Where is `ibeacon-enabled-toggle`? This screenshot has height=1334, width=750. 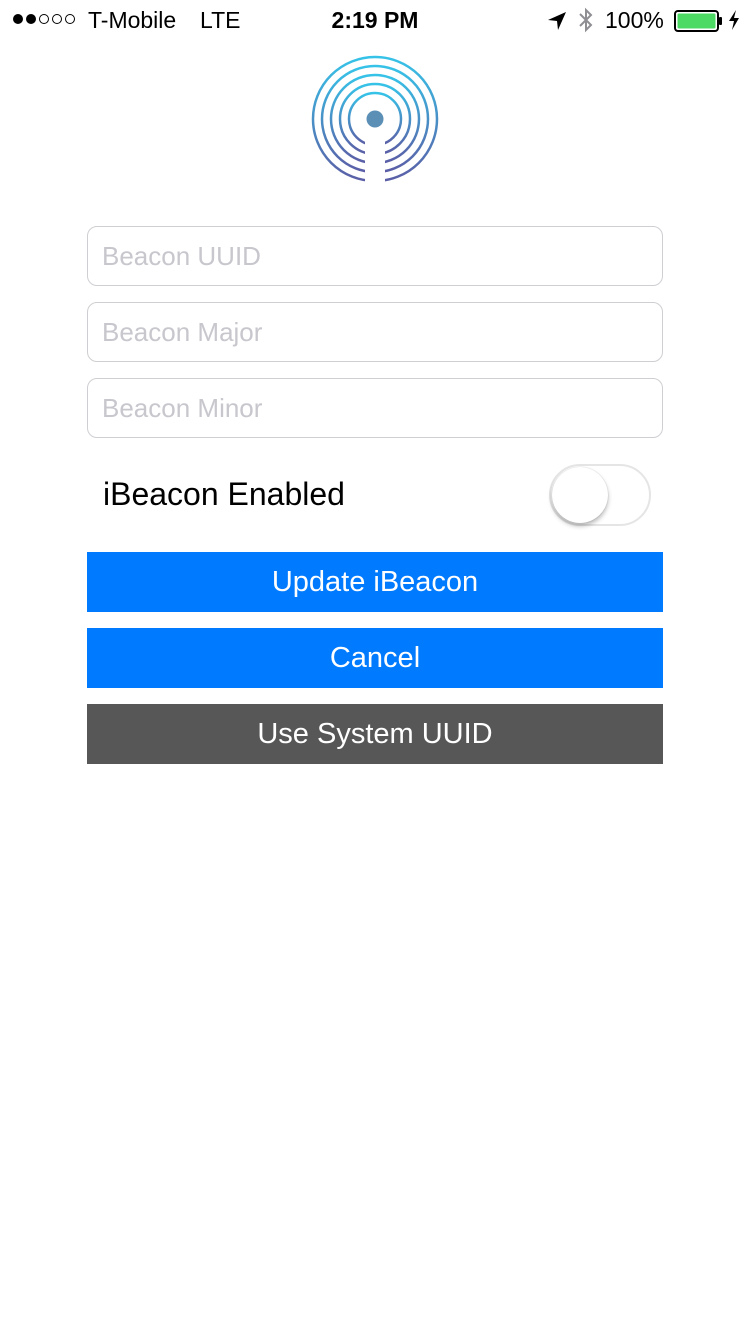
ibeacon-enabled-toggle is located at coordinates (600, 495).